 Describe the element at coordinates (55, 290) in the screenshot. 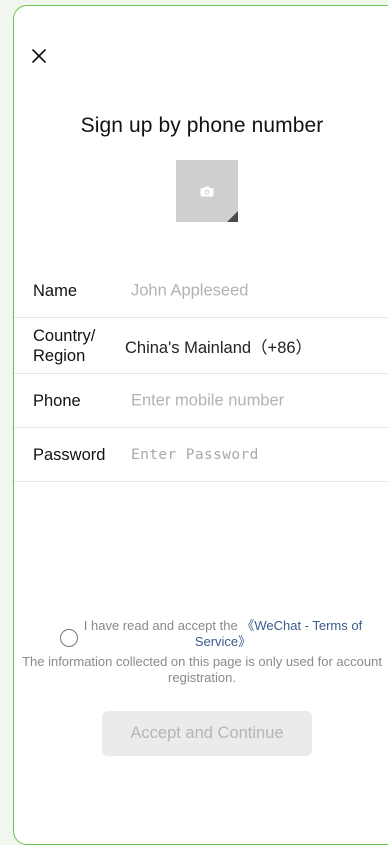

I see `name-label: Name` at that location.